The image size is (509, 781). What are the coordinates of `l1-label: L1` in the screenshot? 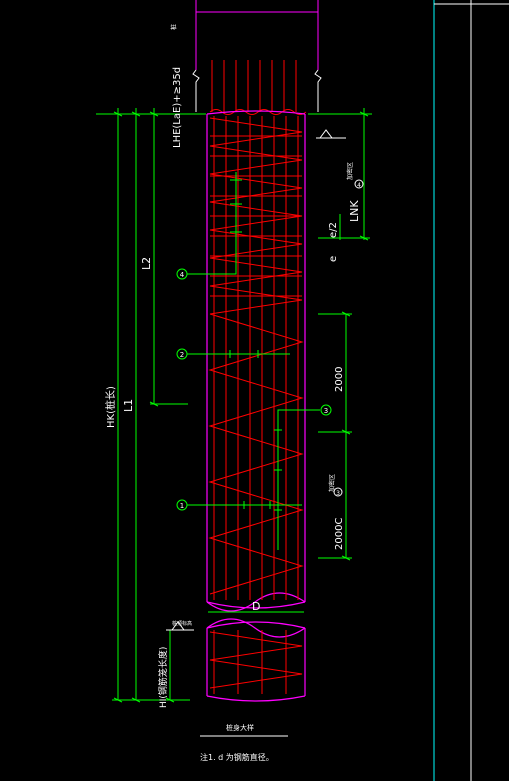 It's located at (128, 405).